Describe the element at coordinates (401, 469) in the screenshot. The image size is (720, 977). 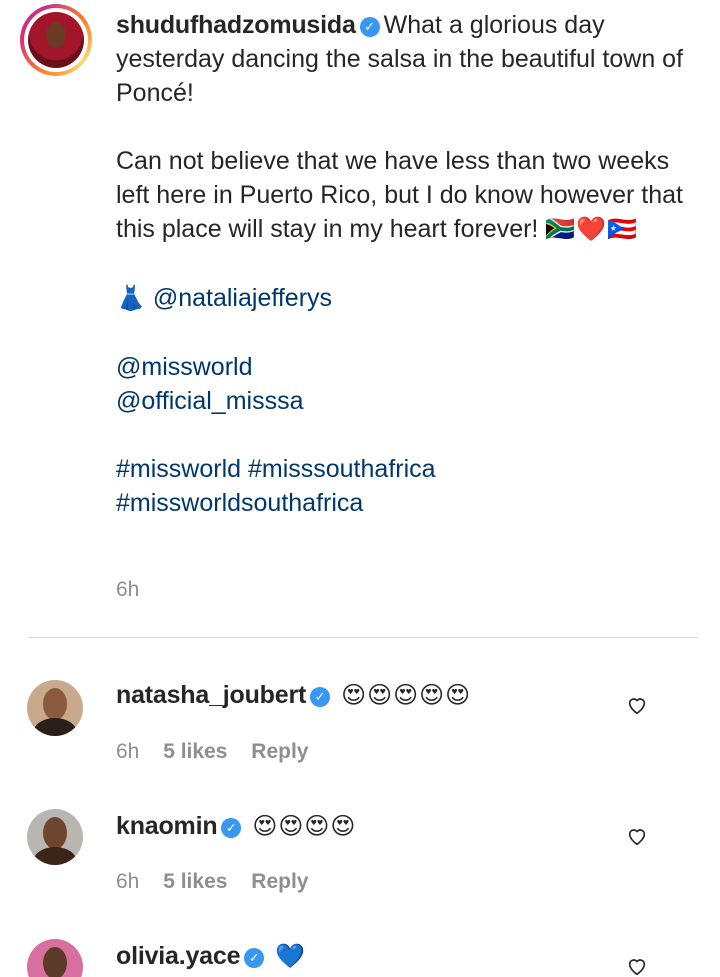
I see `hashtags-line-1: #missworld #misssouthafrica` at that location.